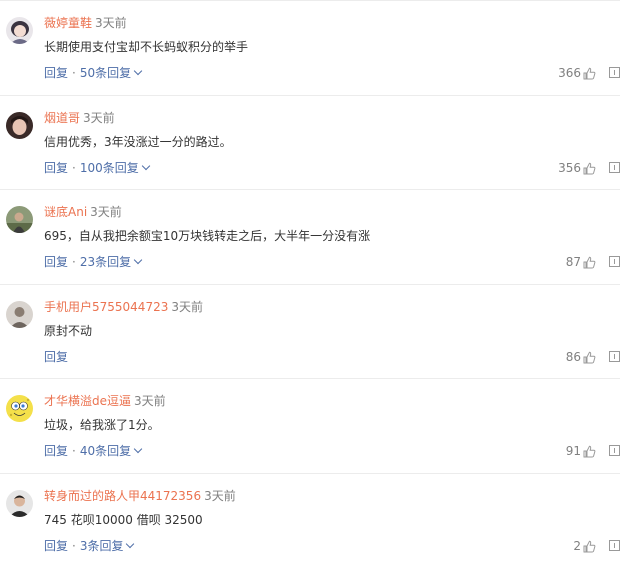  I want to click on like-button: 2, so click(584, 546).